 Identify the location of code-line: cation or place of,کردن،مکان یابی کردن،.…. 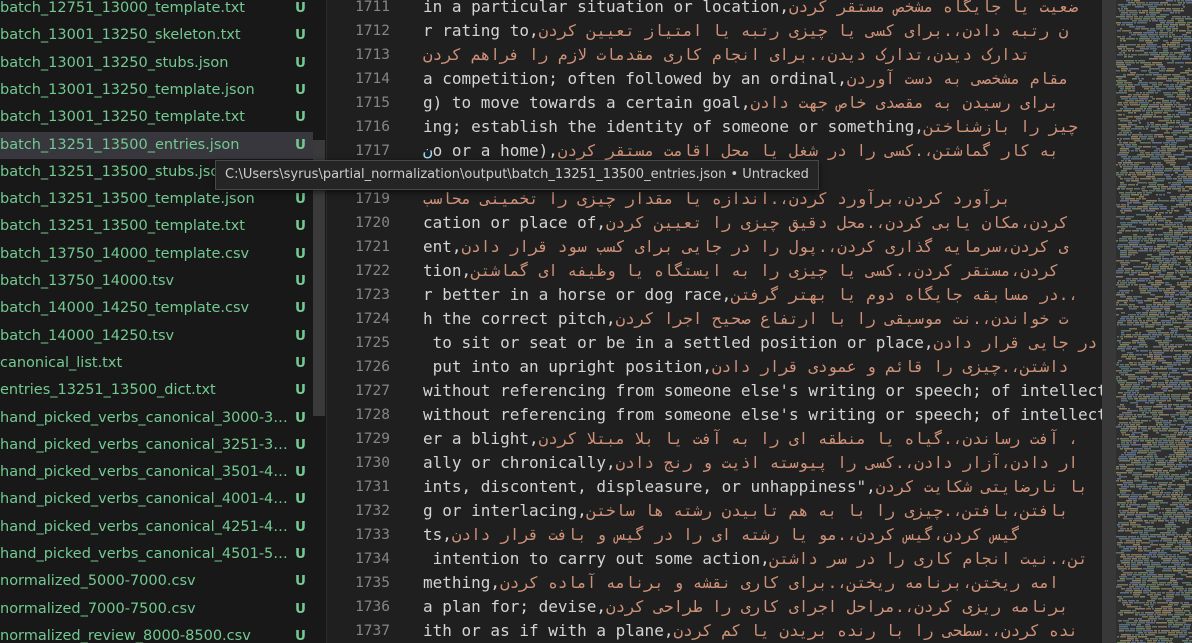
(762, 223).